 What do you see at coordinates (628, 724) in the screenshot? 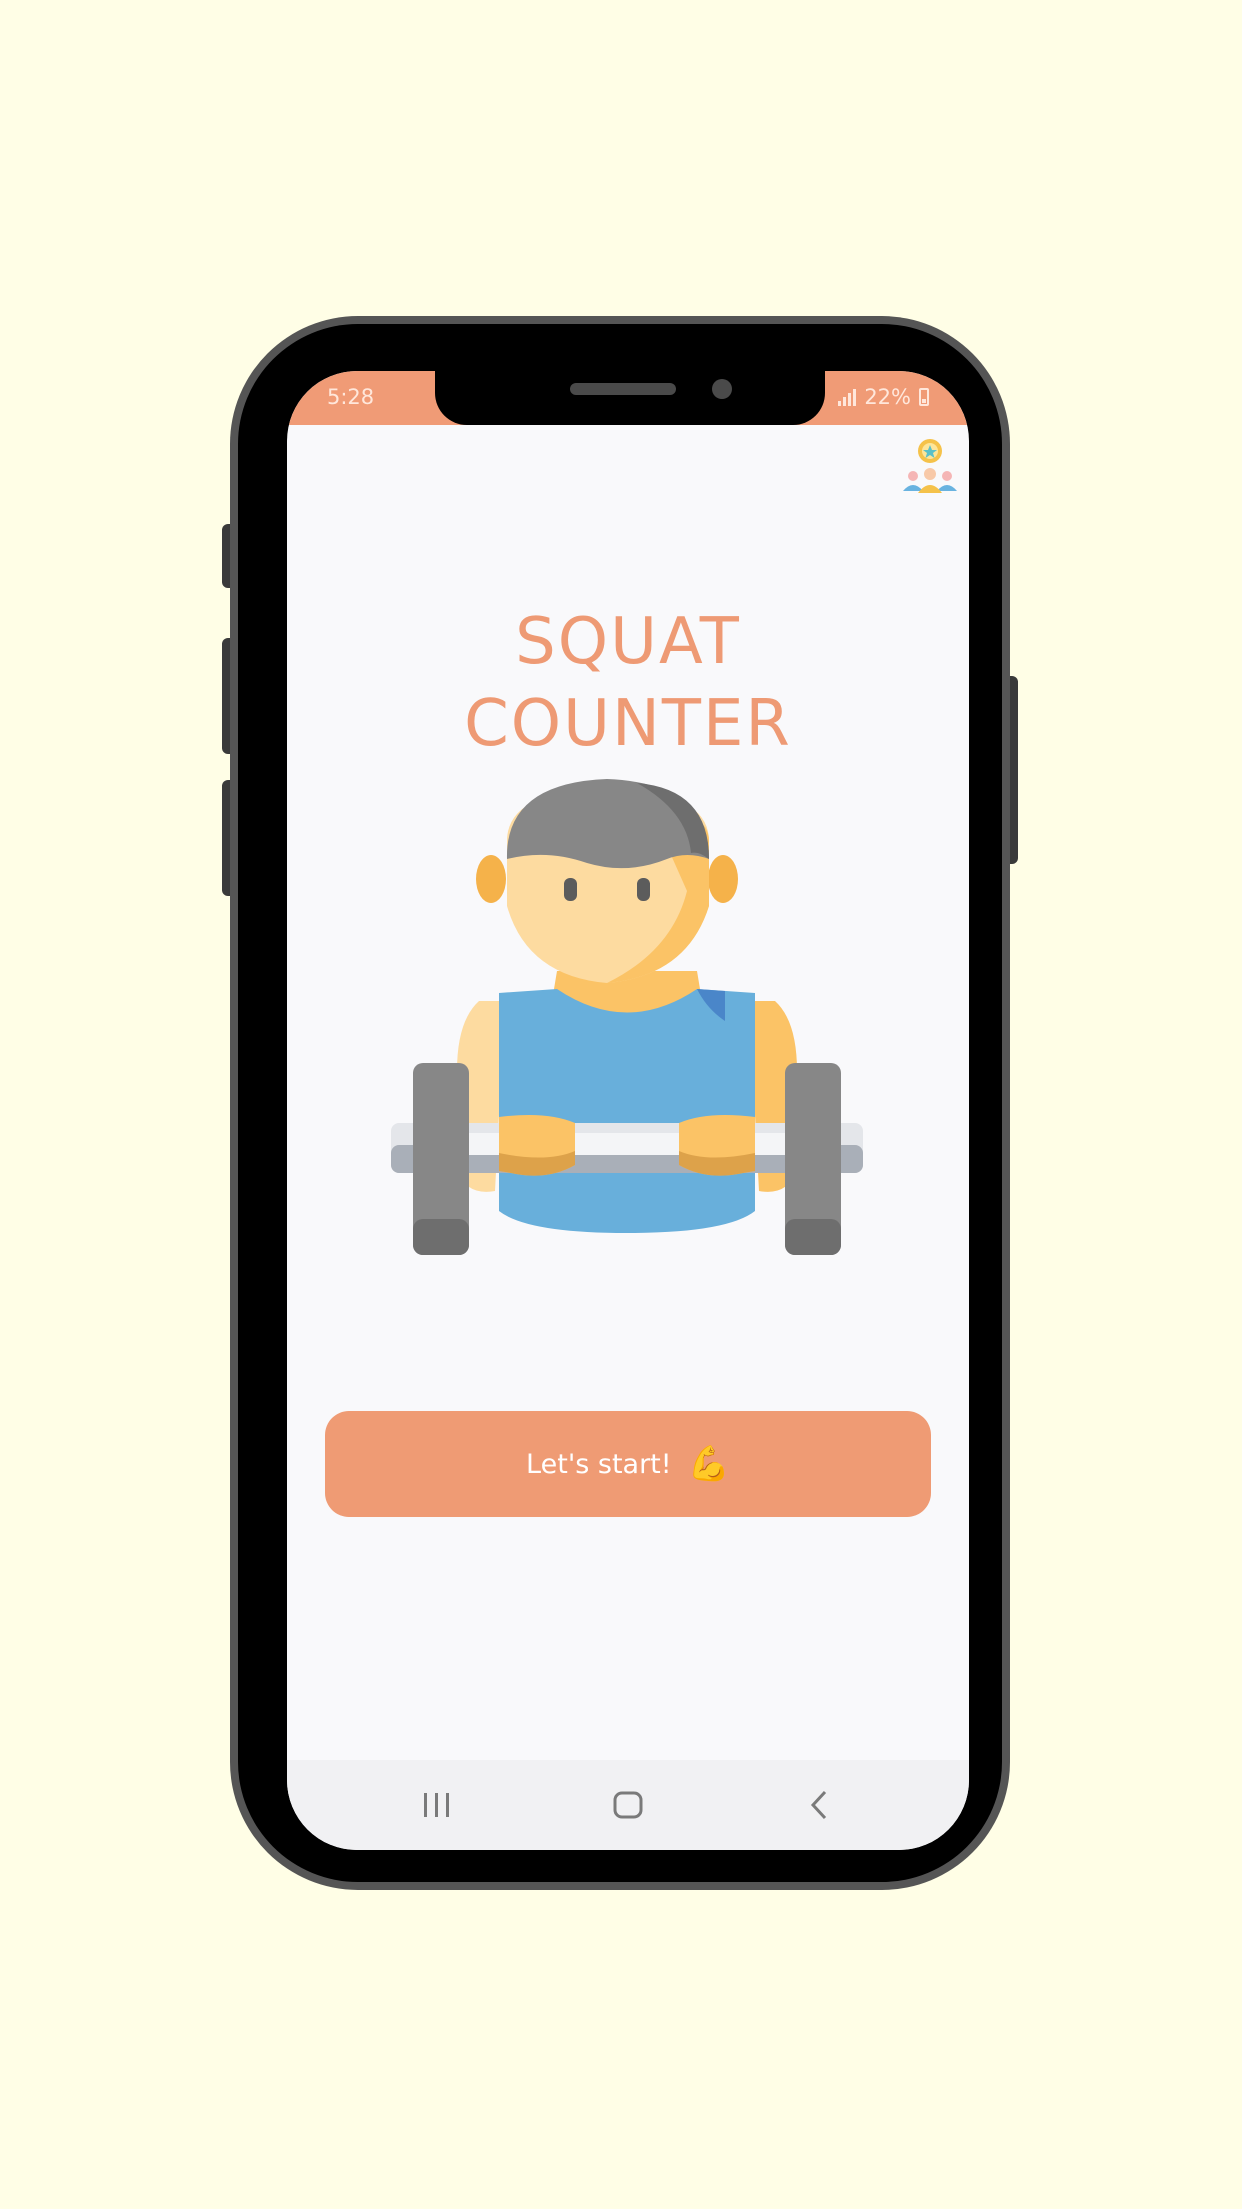
I see `title-line-2: COUNTER` at bounding box center [628, 724].